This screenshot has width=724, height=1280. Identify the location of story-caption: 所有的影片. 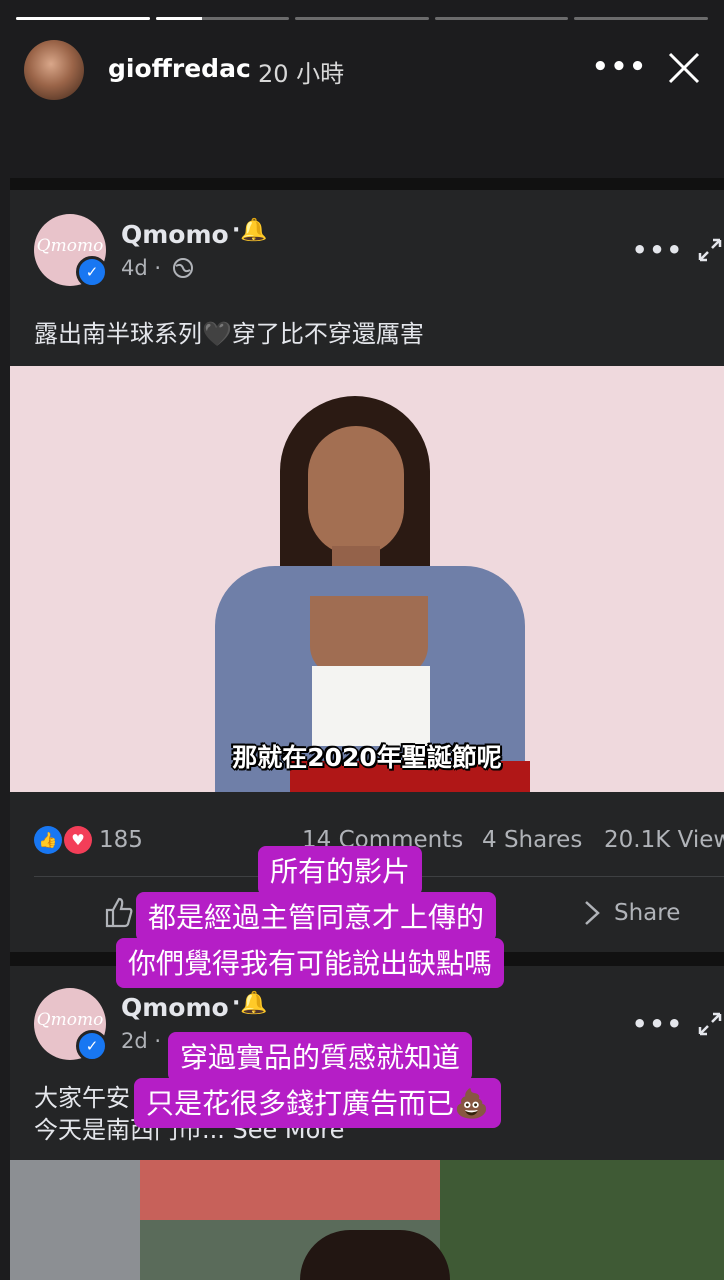
(340, 871).